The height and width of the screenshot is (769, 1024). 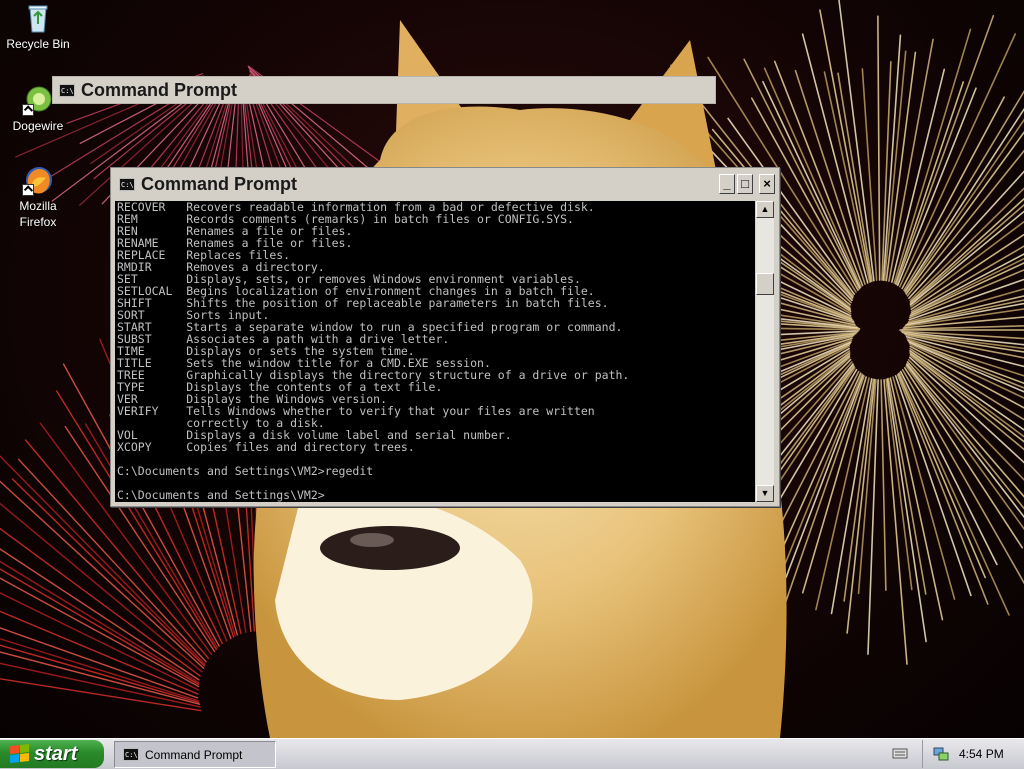 I want to click on background-window-titlebar: C:\ Command Prompt, so click(x=384, y=90).